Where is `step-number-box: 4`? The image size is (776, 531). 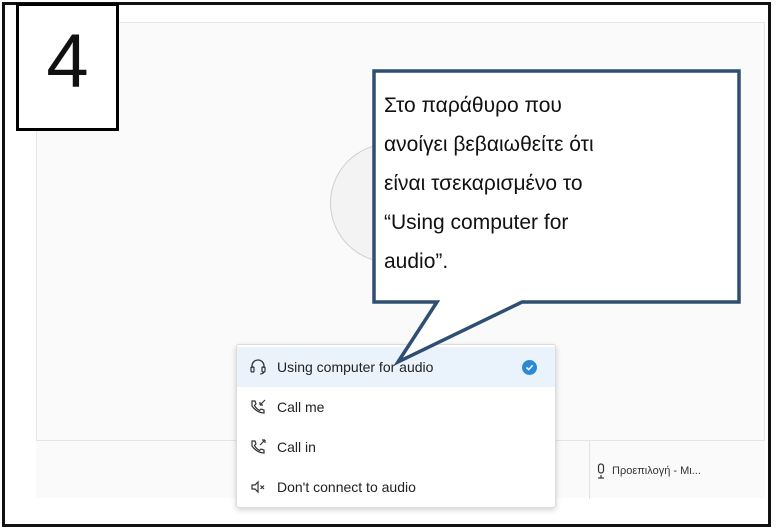 step-number-box: 4 is located at coordinates (67, 67).